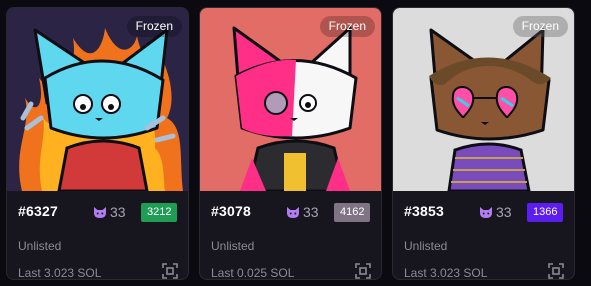  I want to click on rank-badge: 4162, so click(352, 212).